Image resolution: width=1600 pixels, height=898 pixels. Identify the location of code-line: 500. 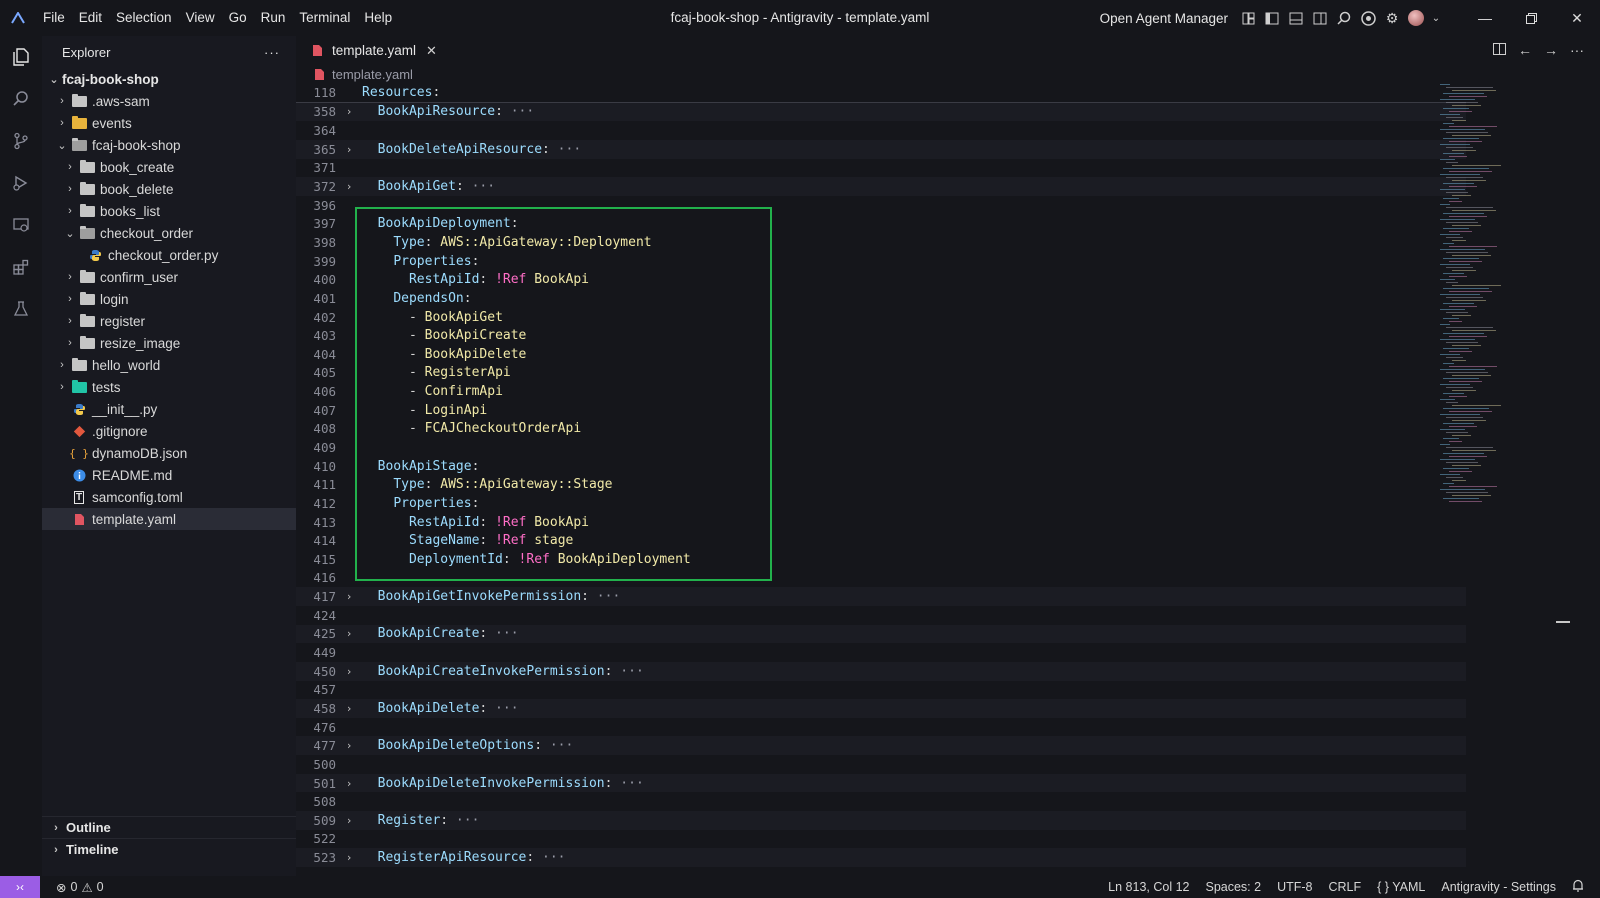
(881, 764).